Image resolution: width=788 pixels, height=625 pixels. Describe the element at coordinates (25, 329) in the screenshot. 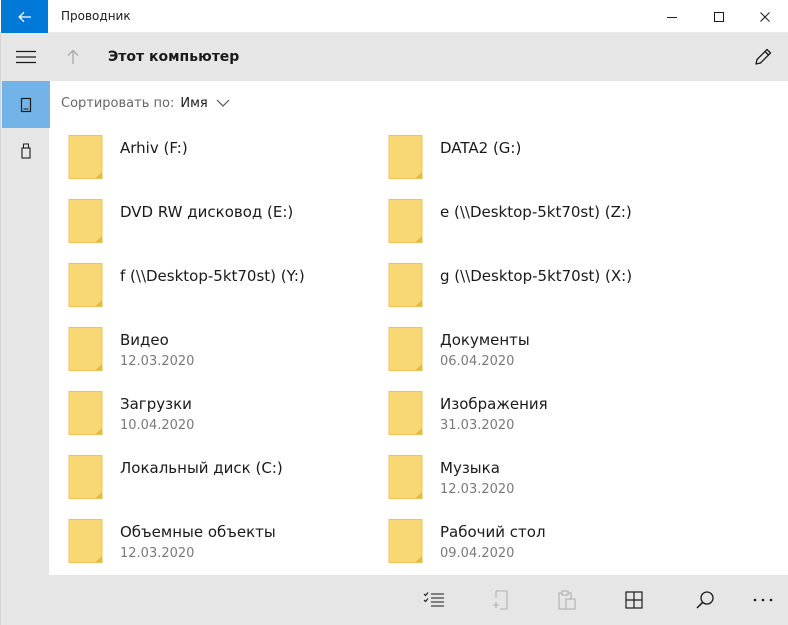

I see `nav-sidebar` at that location.